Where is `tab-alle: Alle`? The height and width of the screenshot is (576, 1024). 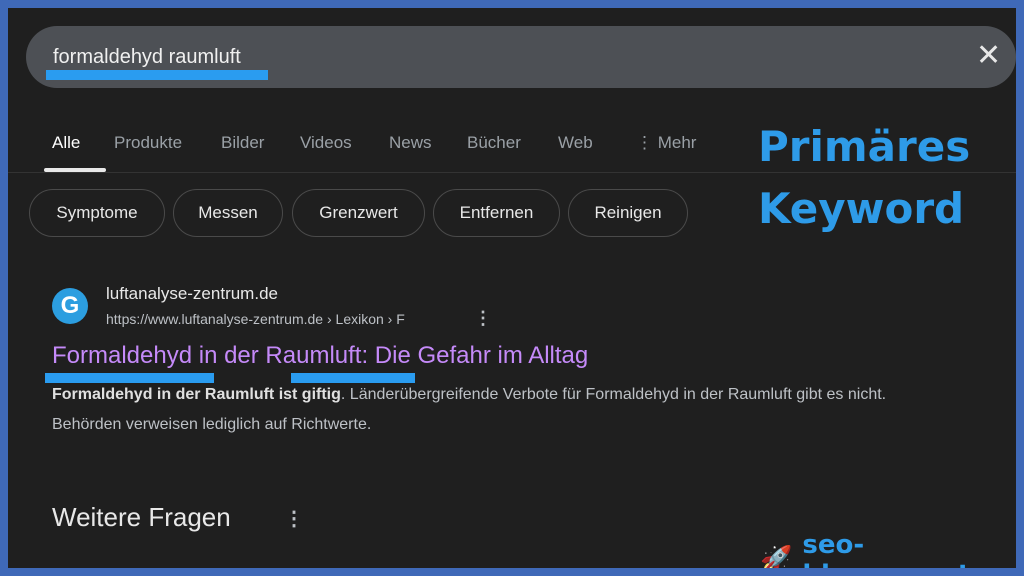 tab-alle: Alle is located at coordinates (66, 143).